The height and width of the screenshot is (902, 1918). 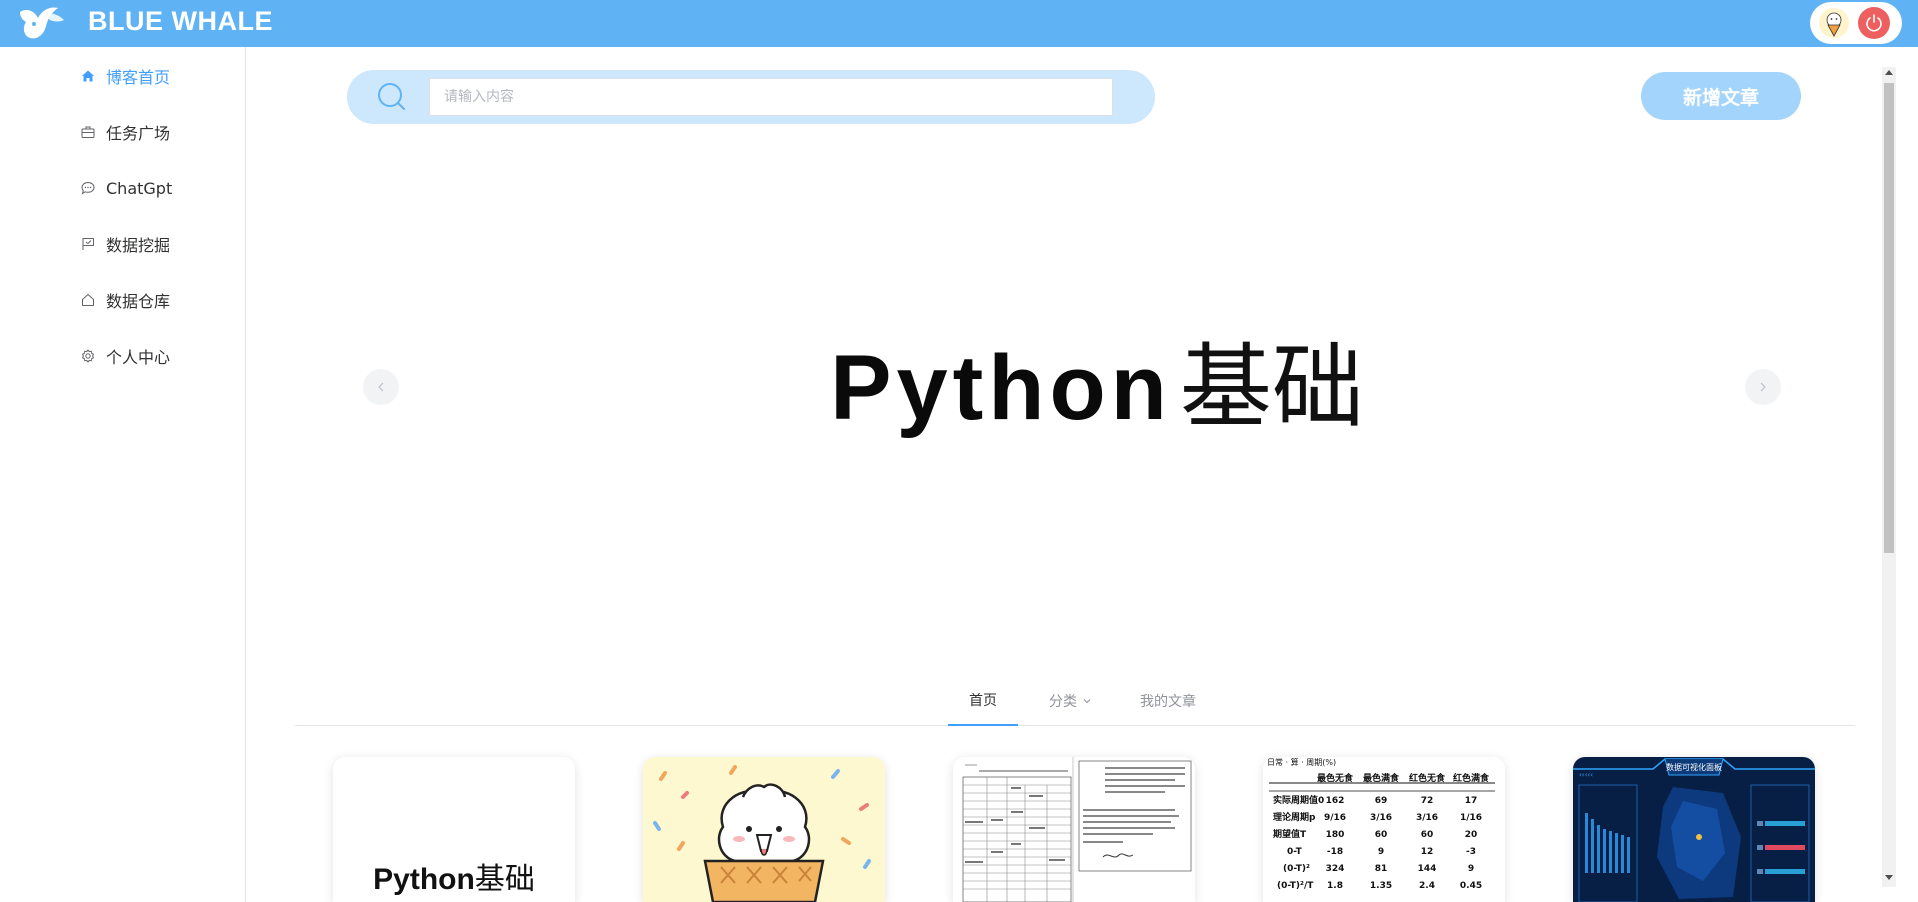 I want to click on sidebar-item-blog-home: 博客首页, so click(x=160, y=76).